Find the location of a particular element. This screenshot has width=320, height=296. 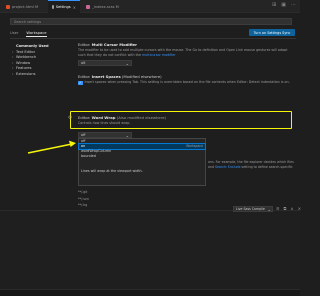

copy-icon: ⧉ is located at coordinates (285, 208).